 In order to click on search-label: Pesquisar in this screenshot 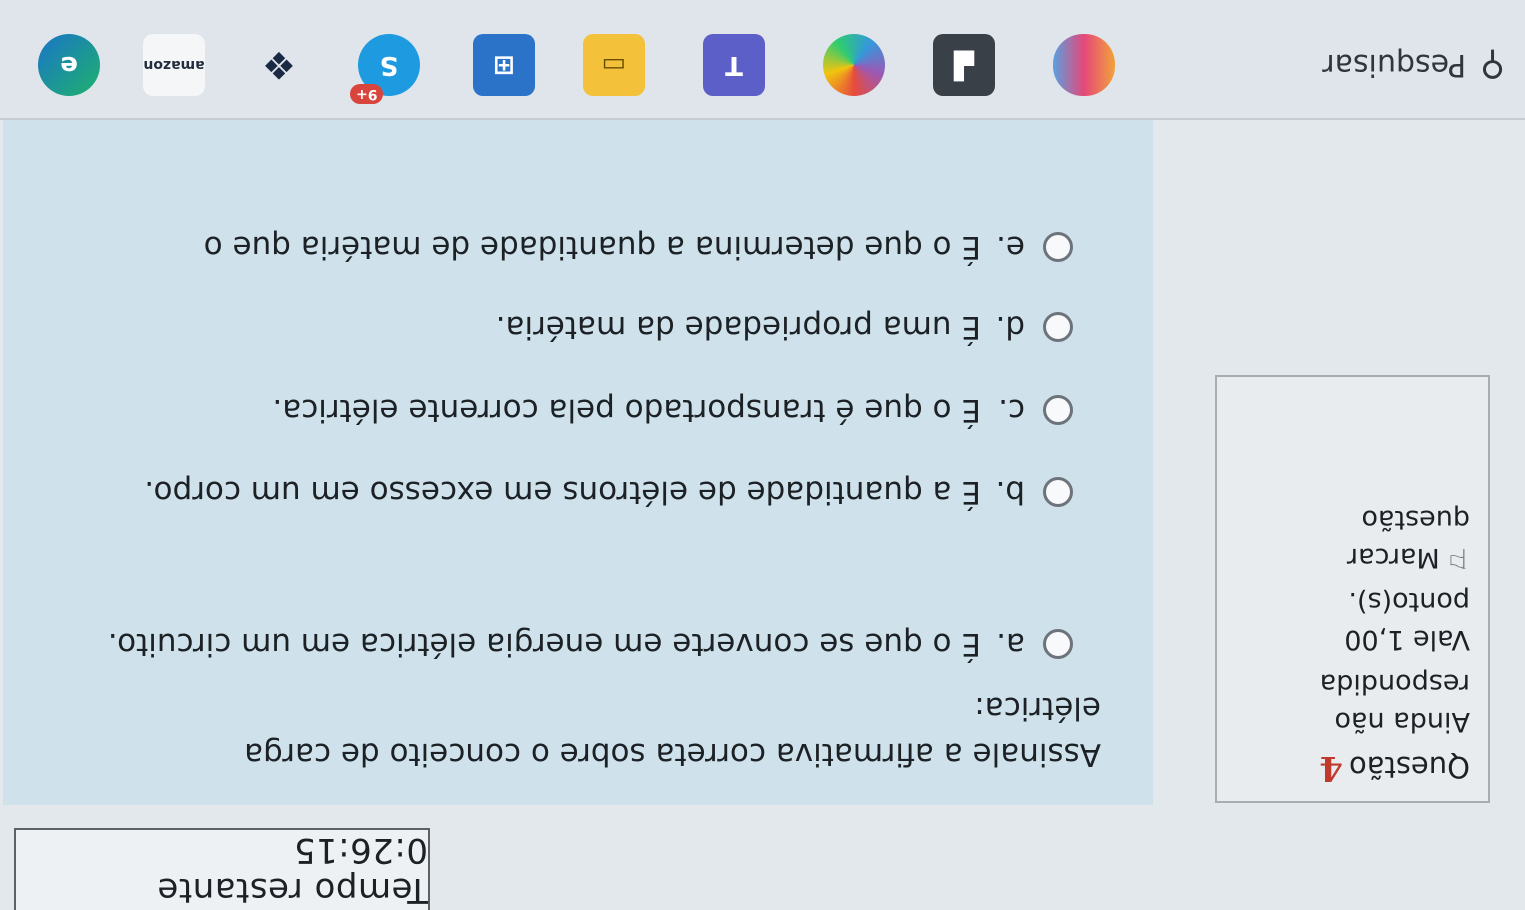, I will do `click(1394, 65)`.